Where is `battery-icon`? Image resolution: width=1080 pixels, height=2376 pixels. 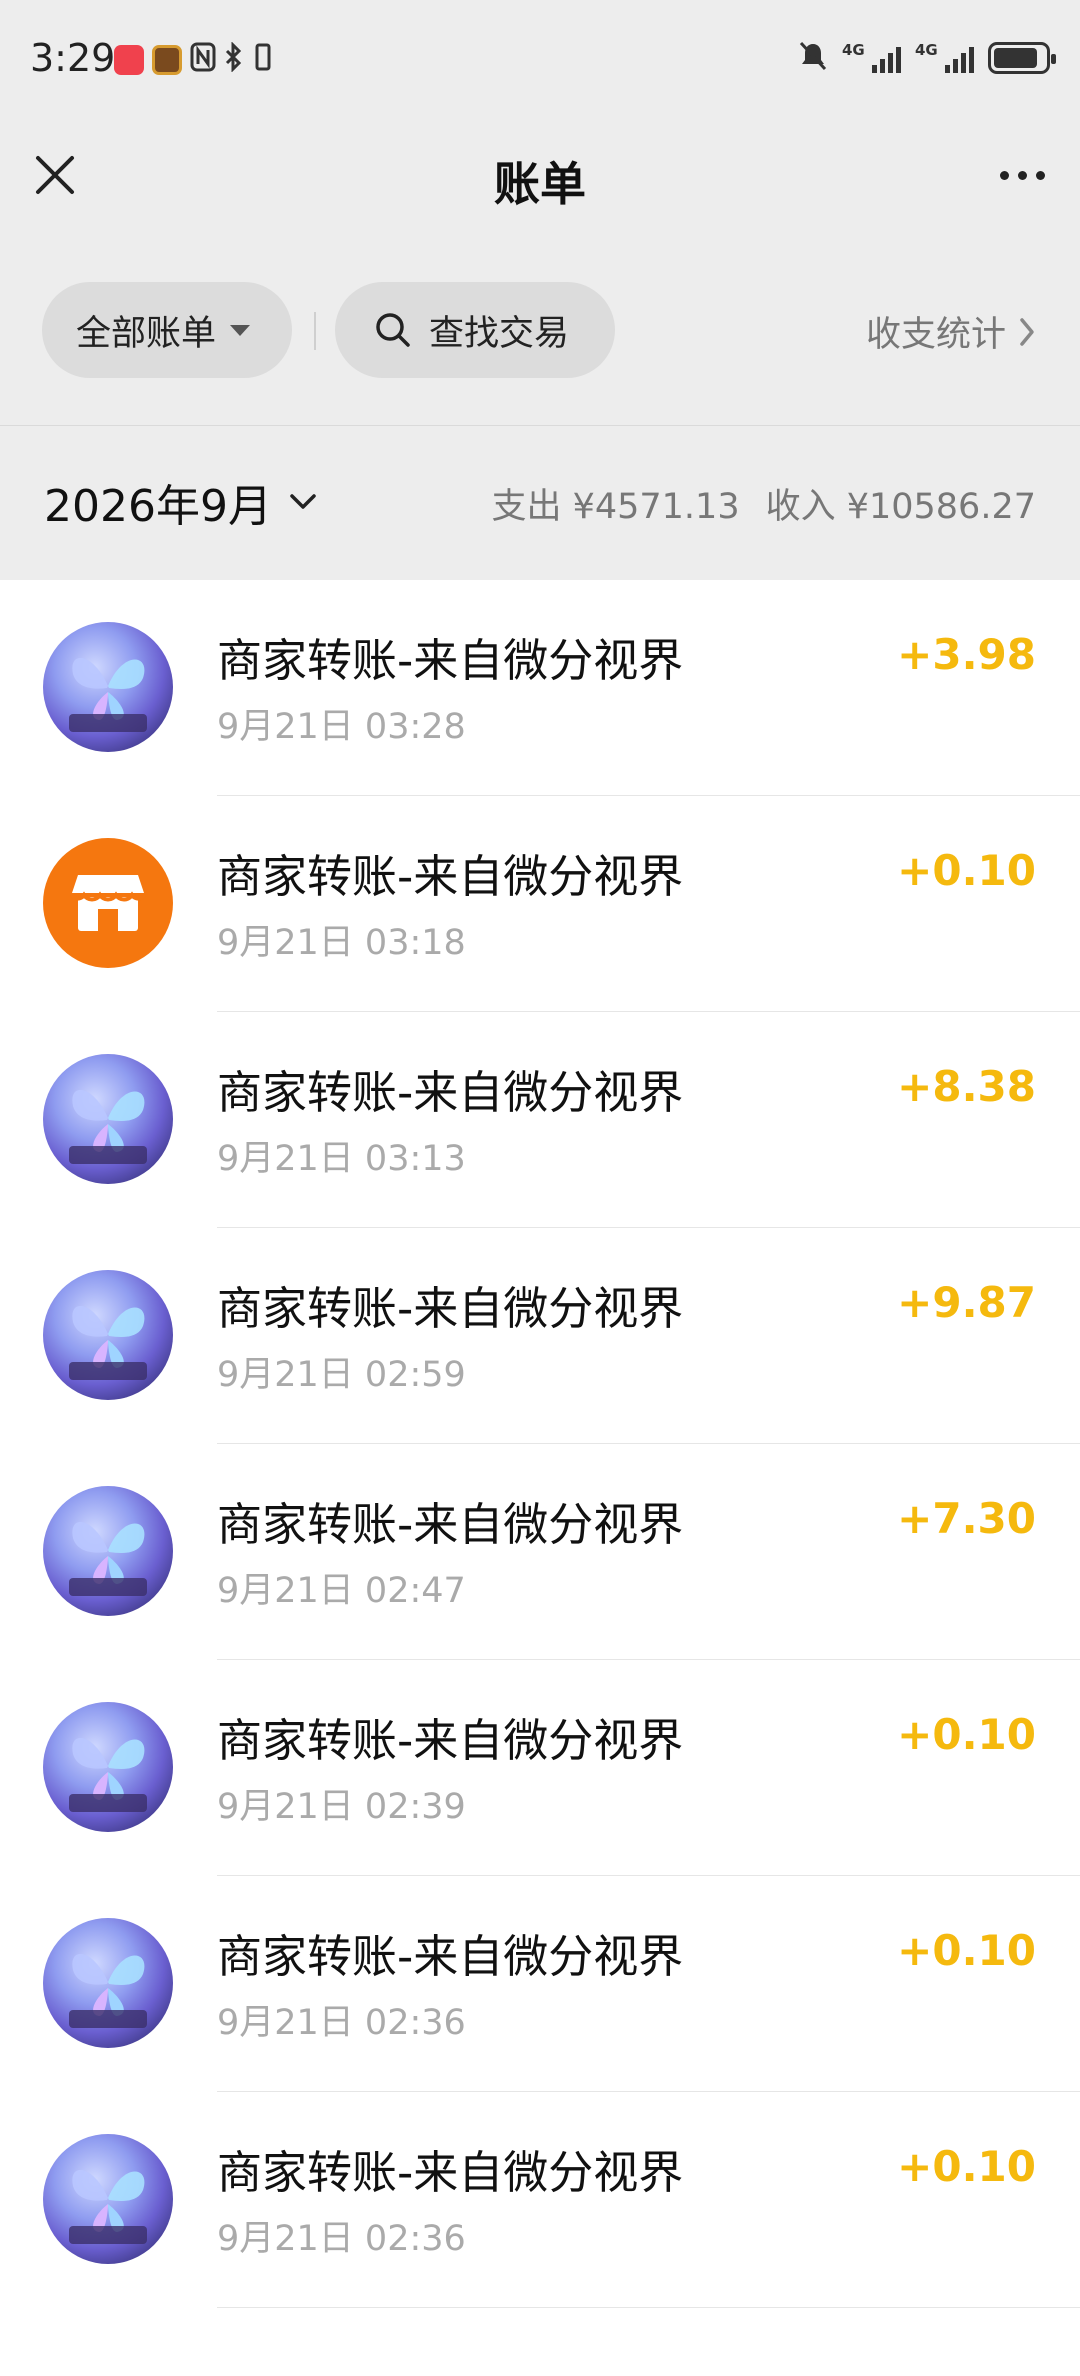 battery-icon is located at coordinates (1022, 58).